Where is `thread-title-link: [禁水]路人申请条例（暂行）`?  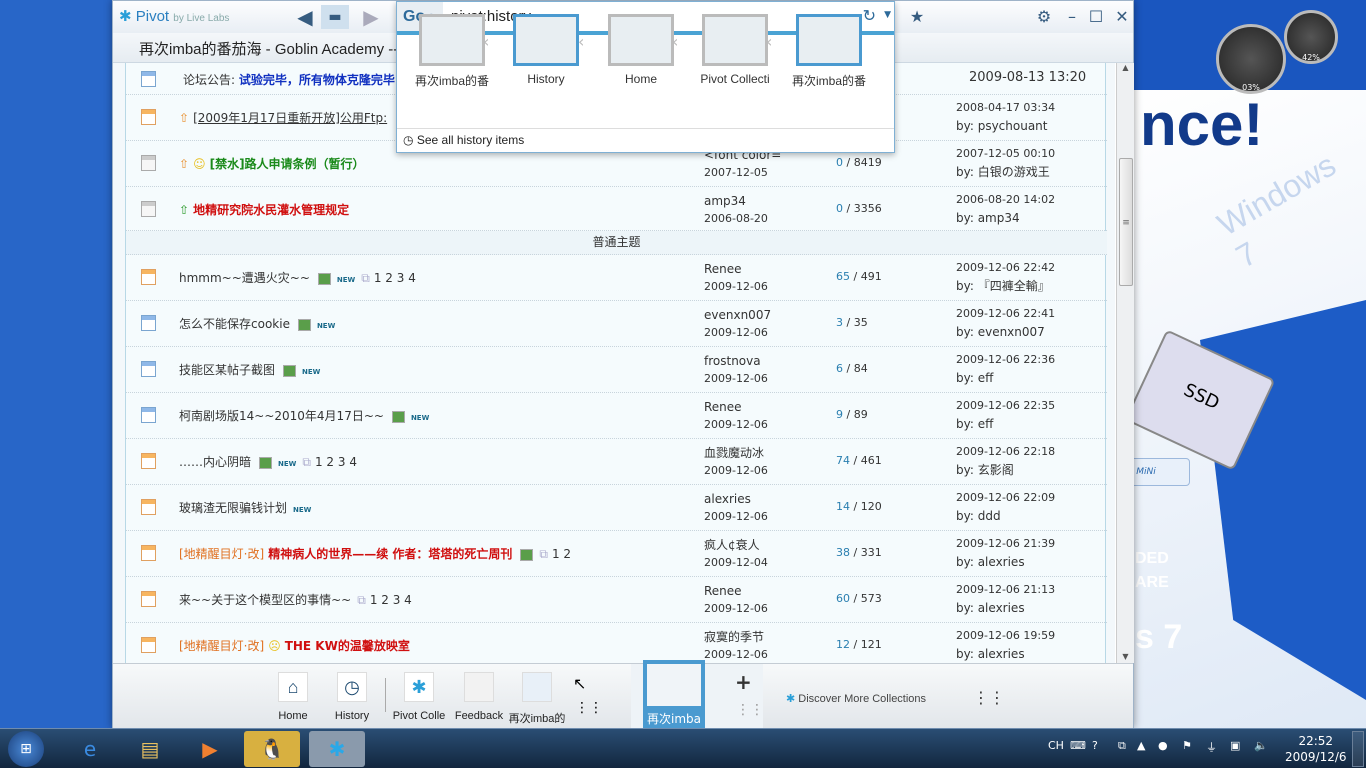 thread-title-link: [禁水]路人申请条例（暂行） is located at coordinates (287, 164).